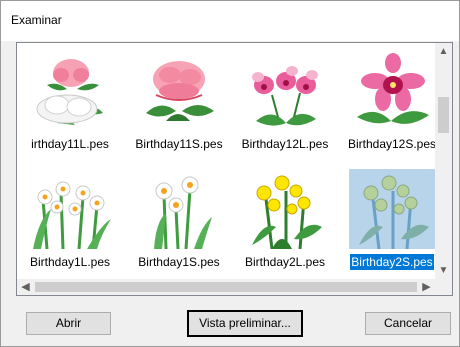 The image size is (460, 347). I want to click on file-thumbnail-birthday12s: Birthday12S.pes, so click(392, 104).